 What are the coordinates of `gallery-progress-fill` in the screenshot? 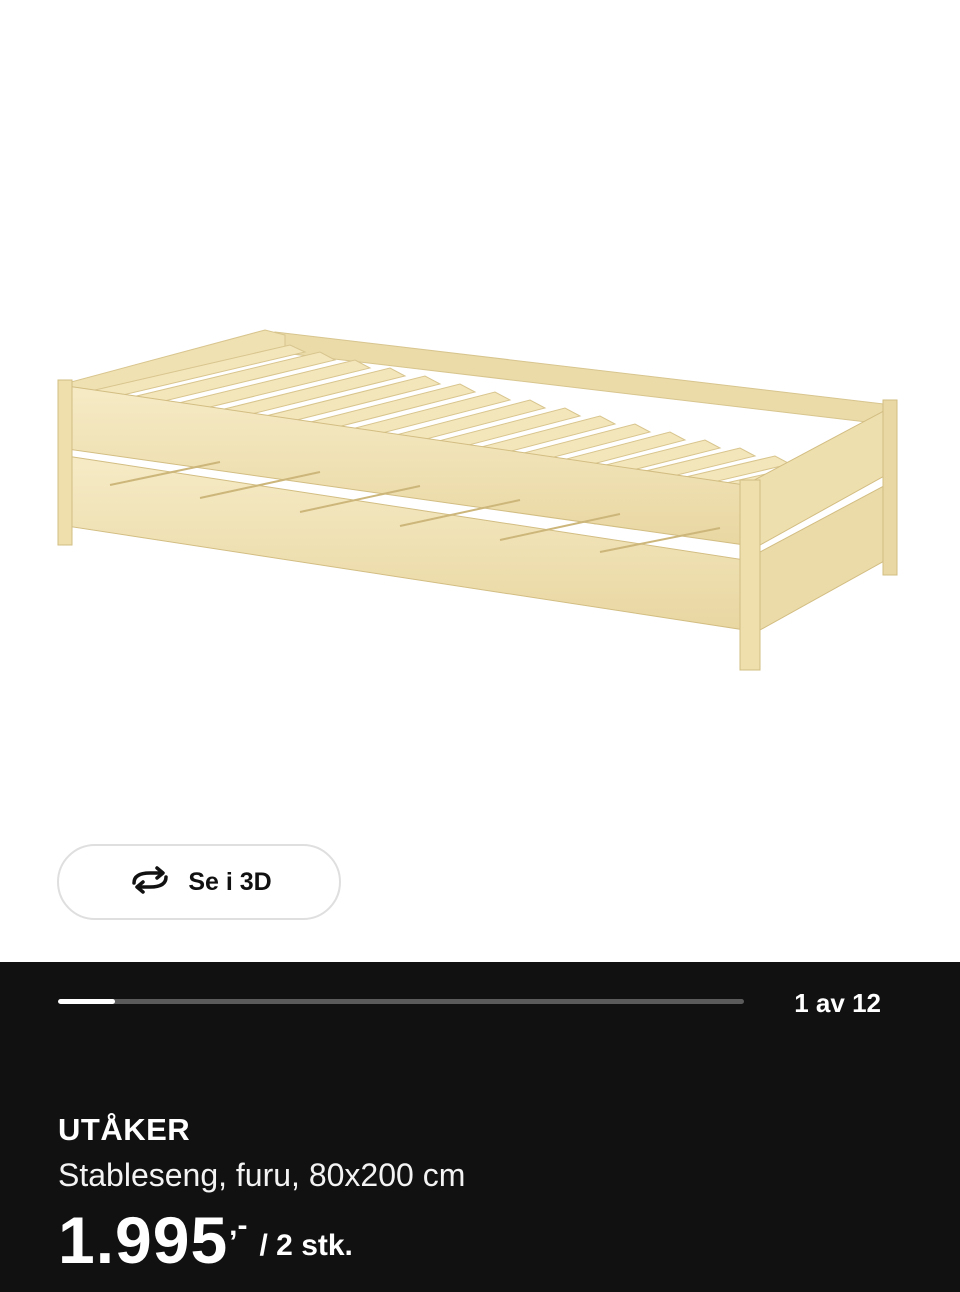 It's located at (86, 1001).